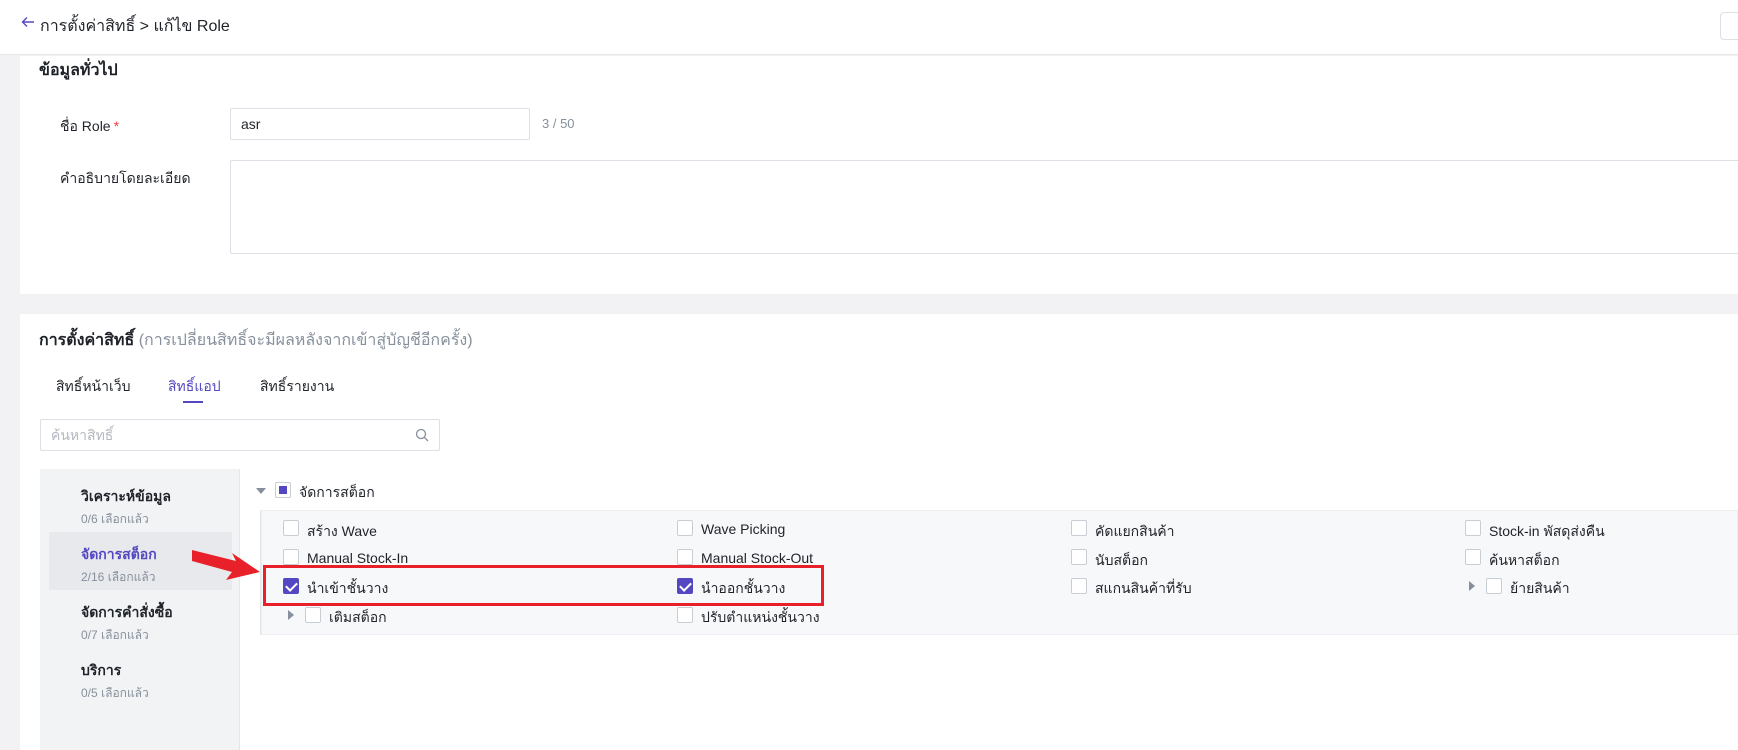  Describe the element at coordinates (135, 26) in the screenshot. I see `breadcrumb: การตั้งค่าสิทธิ์ > แก้ไข Role` at that location.